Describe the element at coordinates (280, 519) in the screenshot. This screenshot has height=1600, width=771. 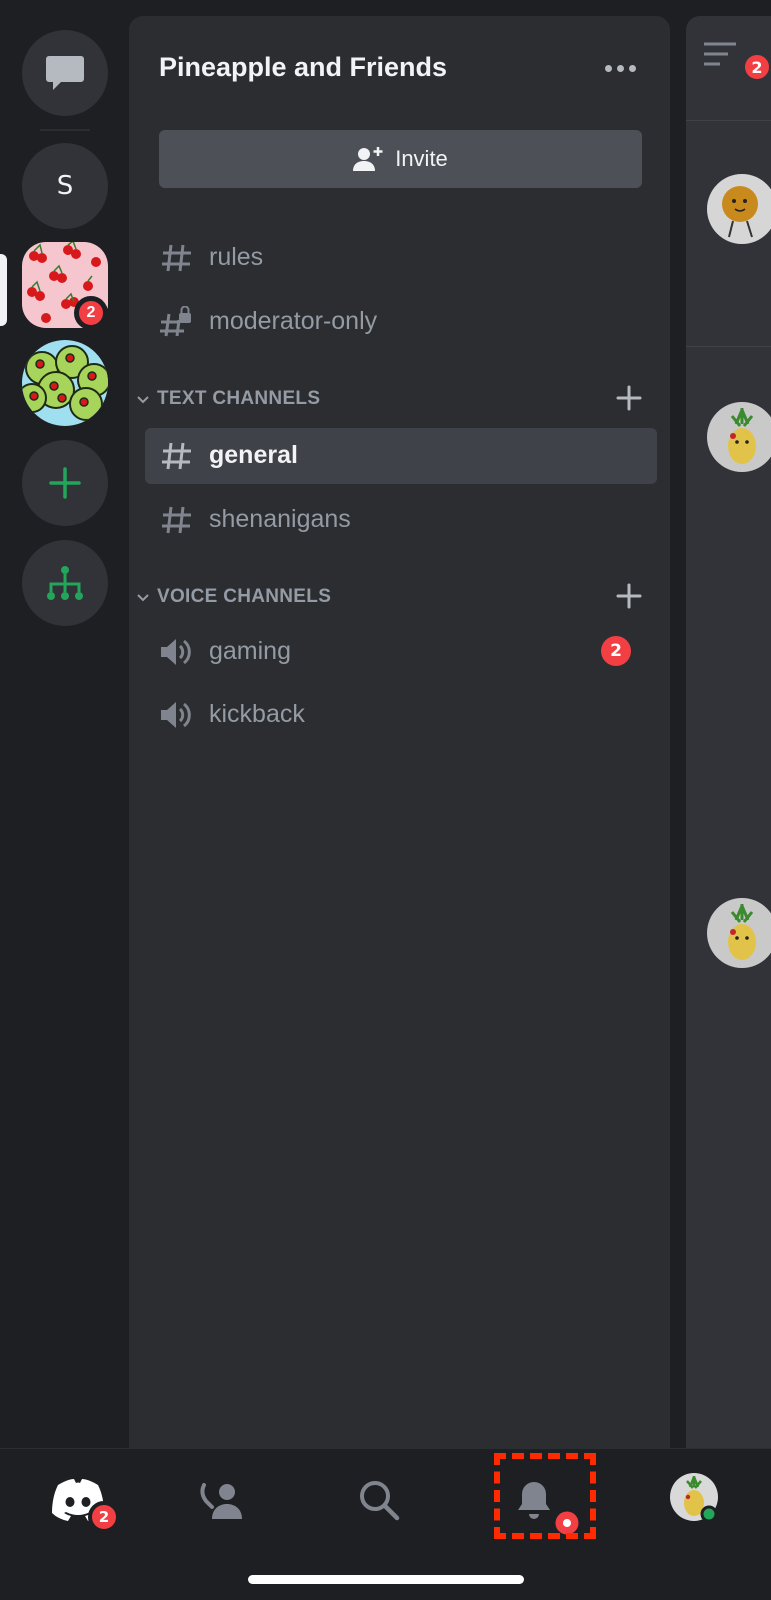
I see `channel-label: shenanigans` at that location.